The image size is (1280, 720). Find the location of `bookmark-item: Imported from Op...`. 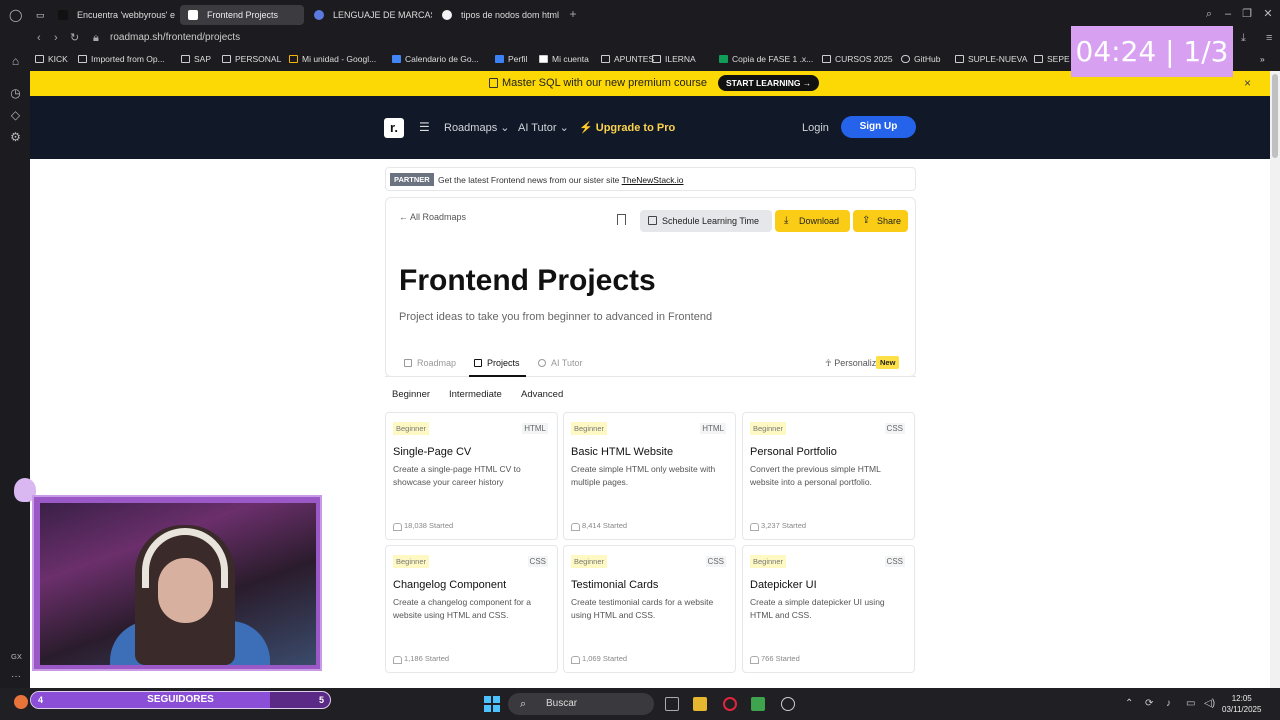

bookmark-item: Imported from Op... is located at coordinates (121, 59).